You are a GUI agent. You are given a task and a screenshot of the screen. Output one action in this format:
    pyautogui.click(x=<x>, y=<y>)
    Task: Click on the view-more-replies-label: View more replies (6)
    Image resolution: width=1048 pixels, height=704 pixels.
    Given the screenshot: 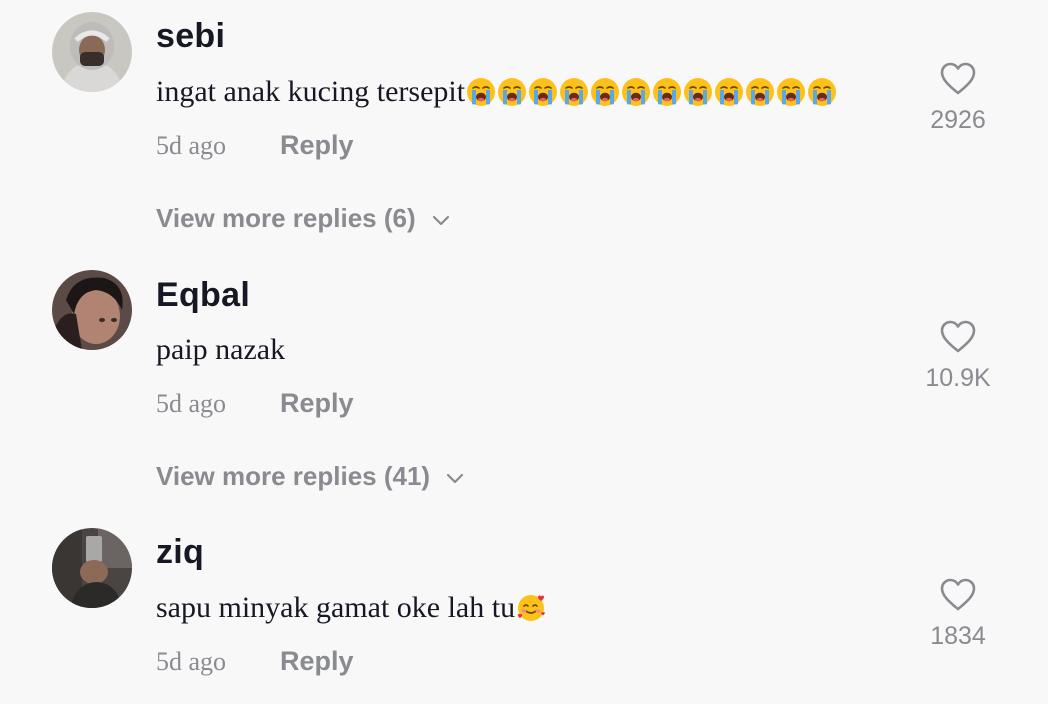 What is the action you would take?
    pyautogui.click(x=286, y=218)
    